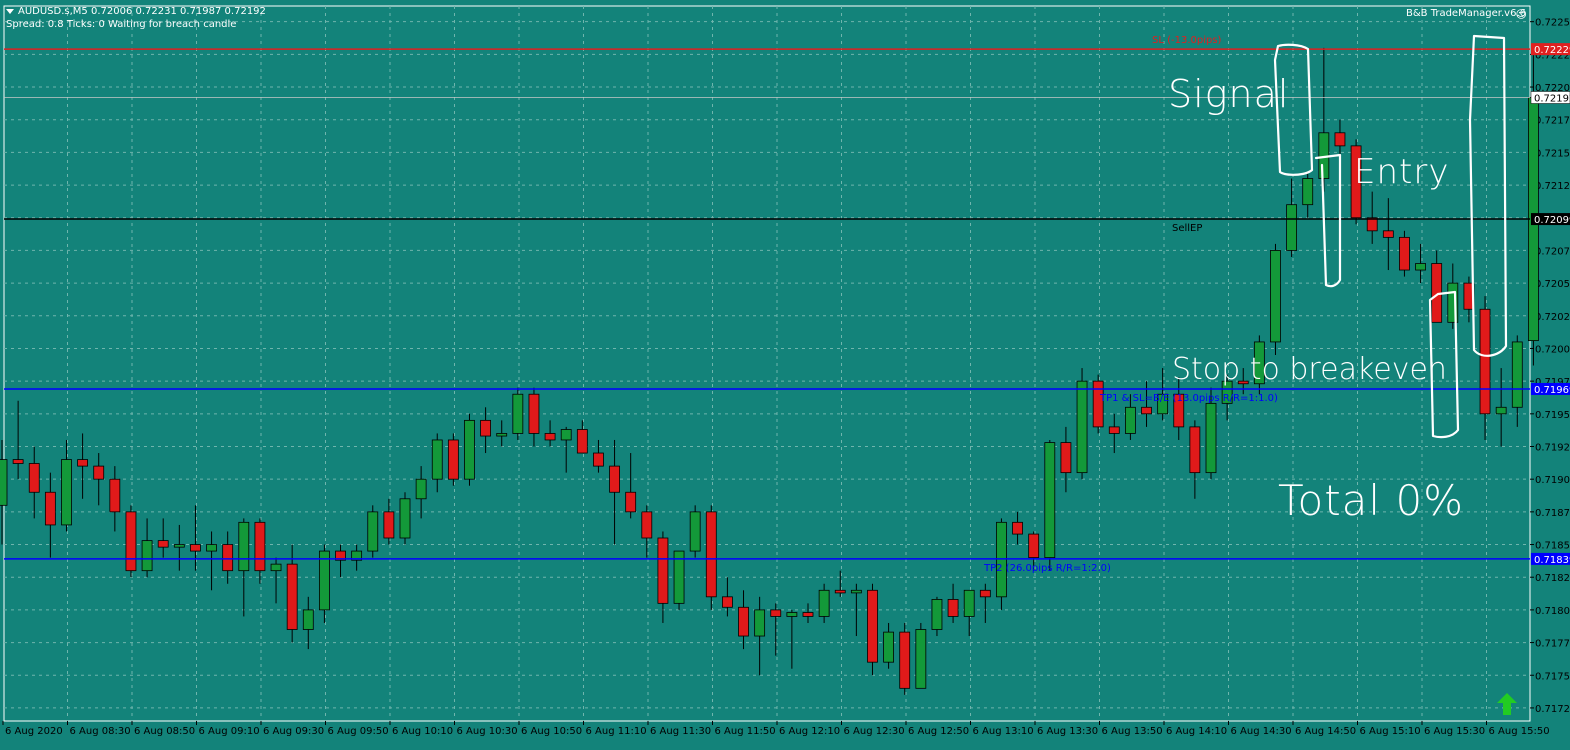 Image resolution: width=1570 pixels, height=750 pixels. Describe the element at coordinates (1552, 284) in the screenshot. I see `y-tick-label: 0.72050` at that location.